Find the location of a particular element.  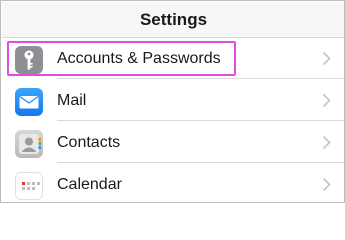

settings-item-label: Calendar is located at coordinates (89, 184).